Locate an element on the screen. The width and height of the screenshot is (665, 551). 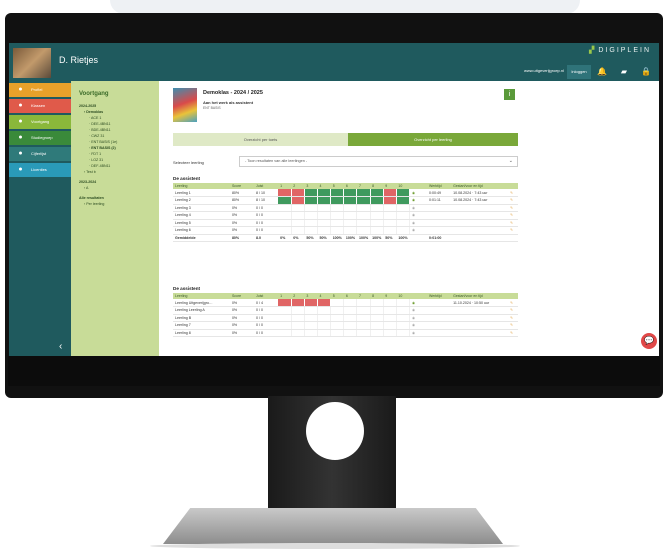
chat-icon: 💬 is located at coordinates (649, 341).